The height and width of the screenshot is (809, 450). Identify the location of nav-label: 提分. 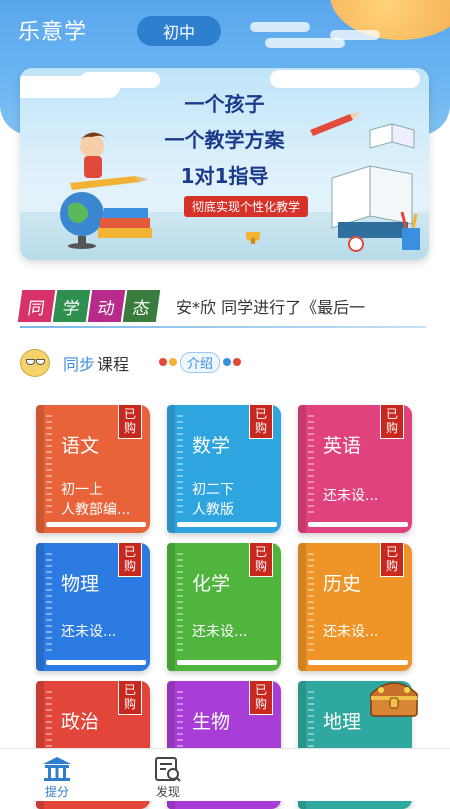
(56, 792).